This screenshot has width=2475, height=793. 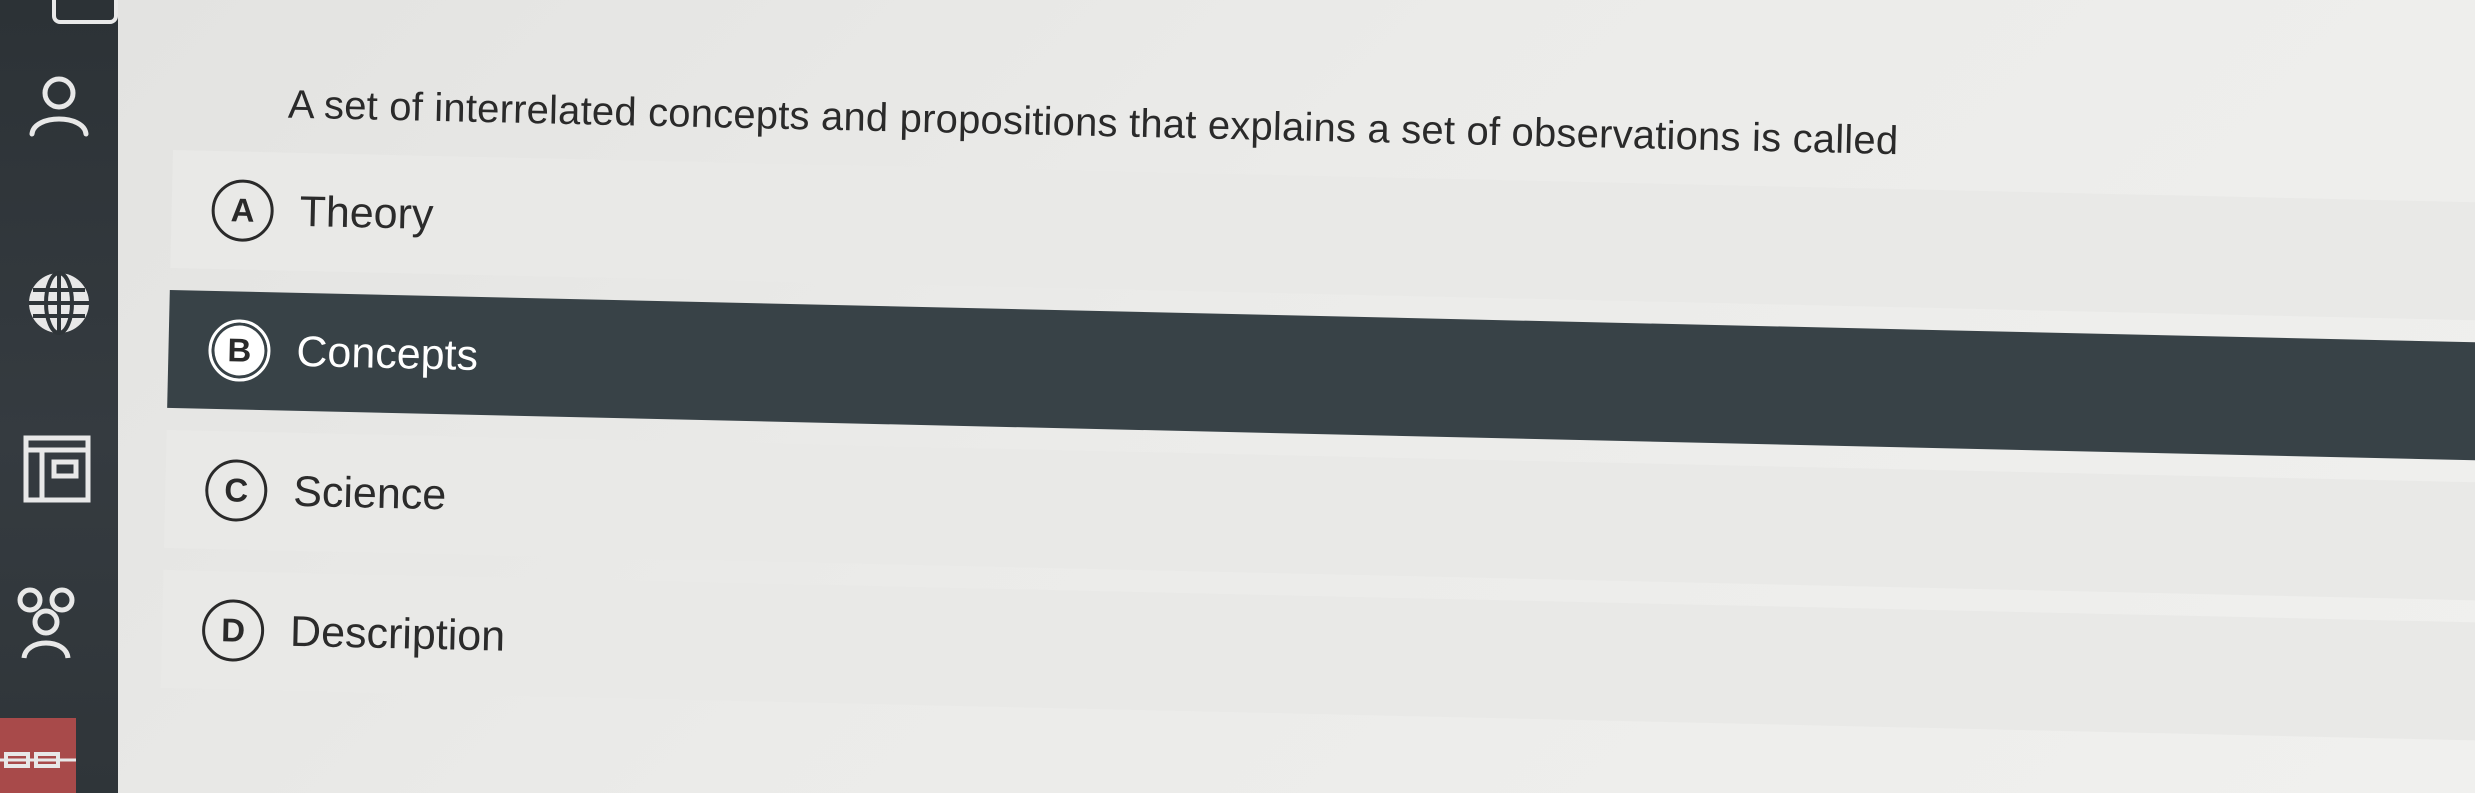 I want to click on tray-icon, so click(x=85, y=12).